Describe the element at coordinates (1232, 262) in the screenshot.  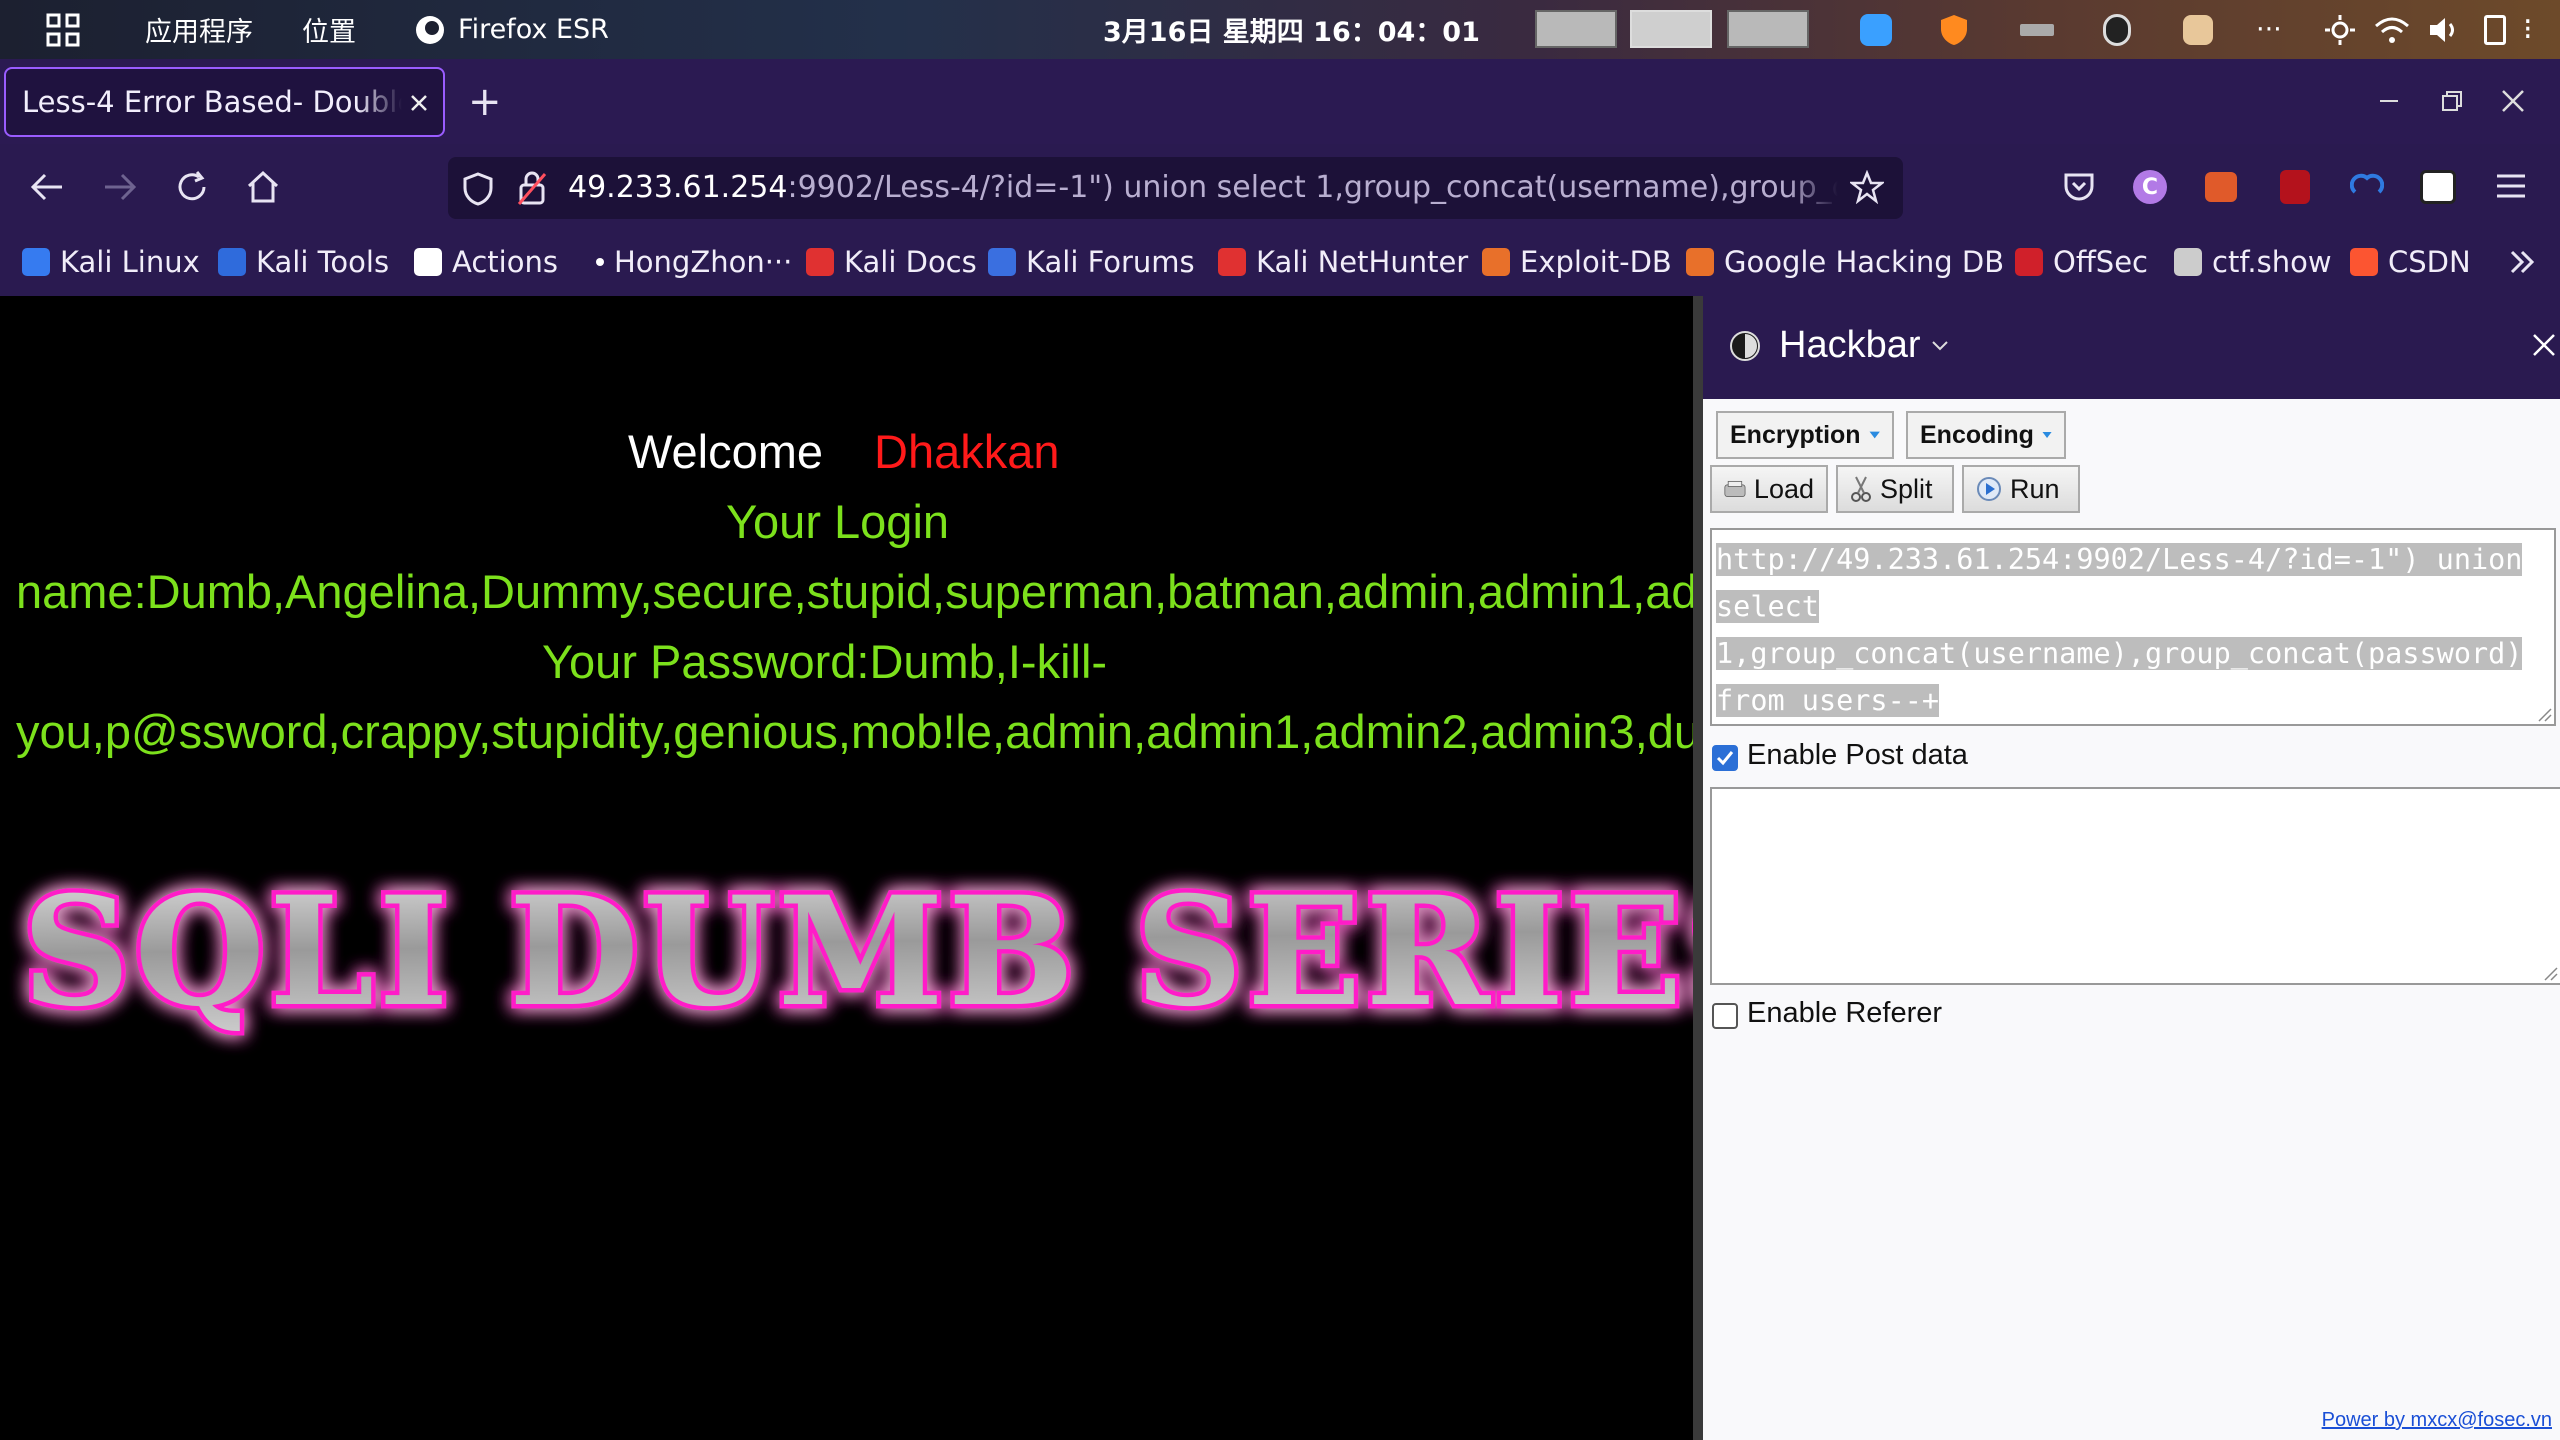
I see `nethunter-icon` at that location.